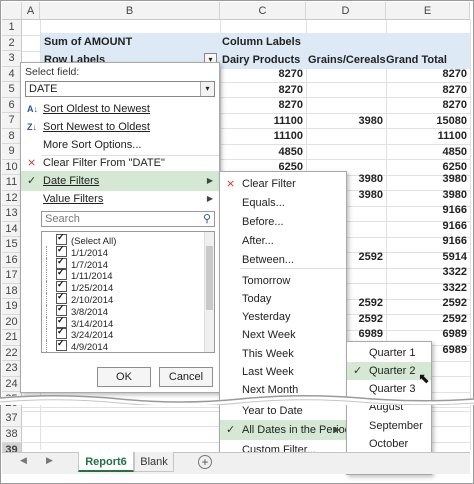  I want to click on row-header: 12, so click(12, 198).